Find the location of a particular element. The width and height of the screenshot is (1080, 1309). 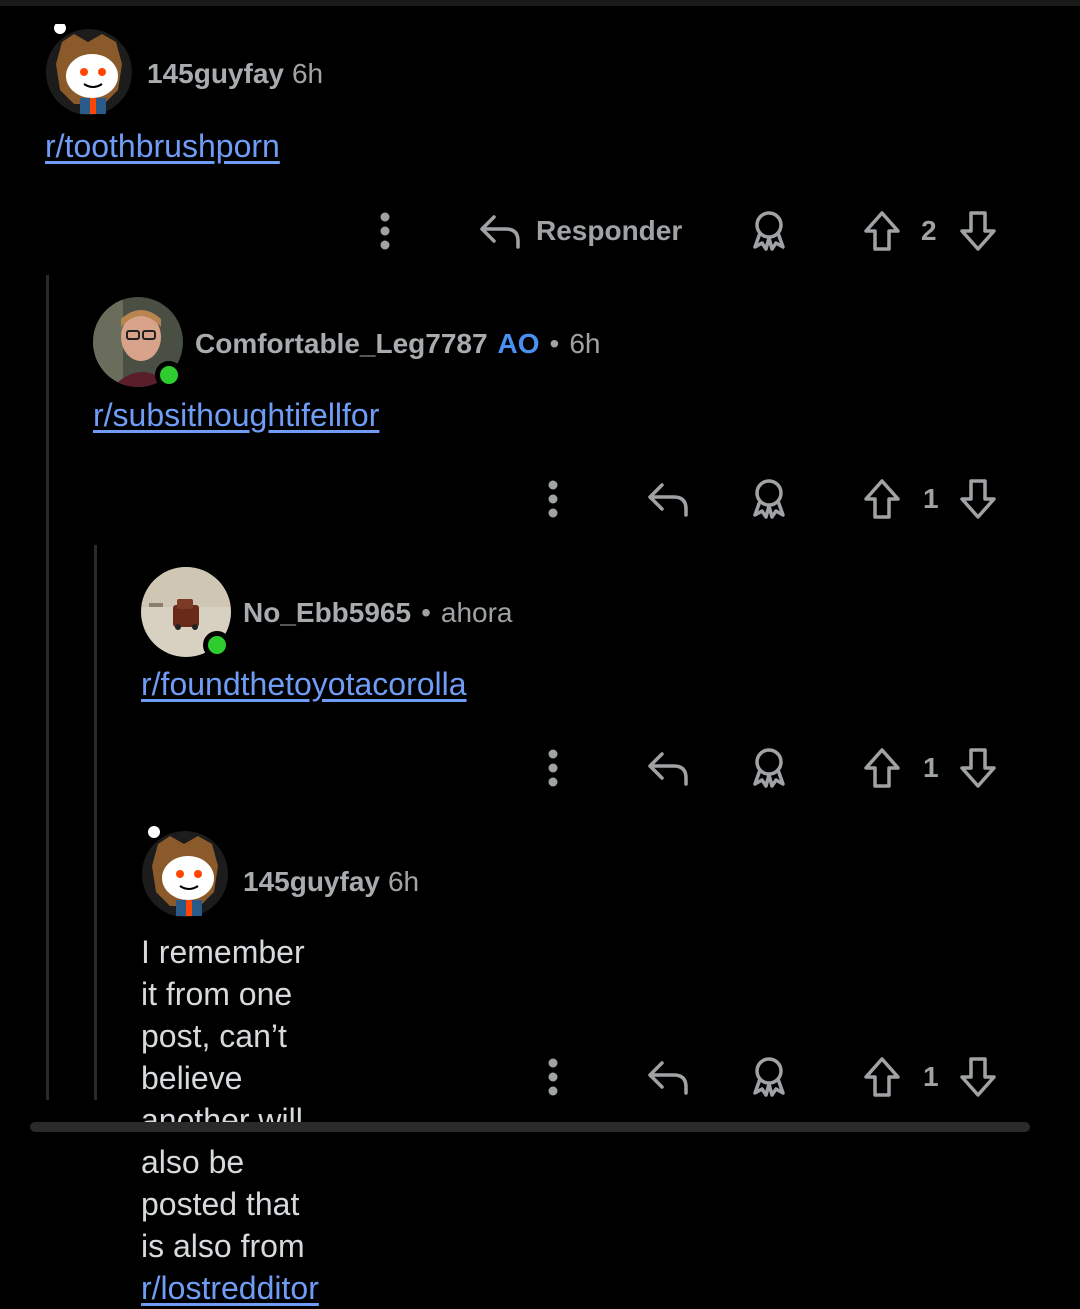

comment-actions: Responder 2 is located at coordinates (540, 231).